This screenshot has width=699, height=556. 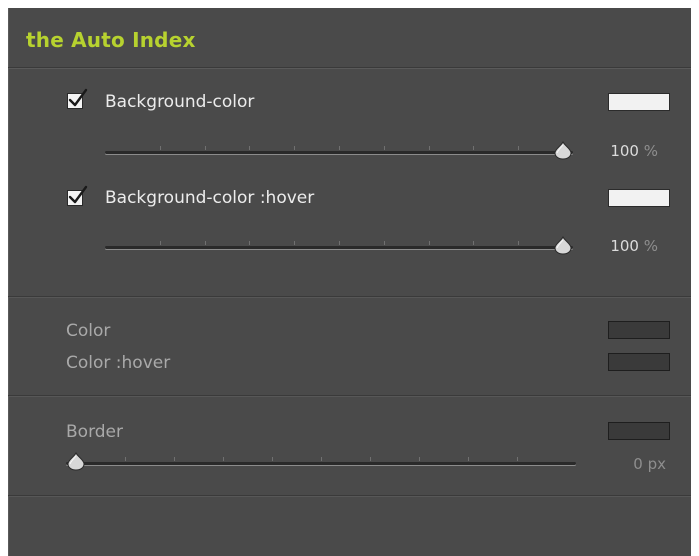 What do you see at coordinates (88, 331) in the screenshot?
I see `color-label: Color` at bounding box center [88, 331].